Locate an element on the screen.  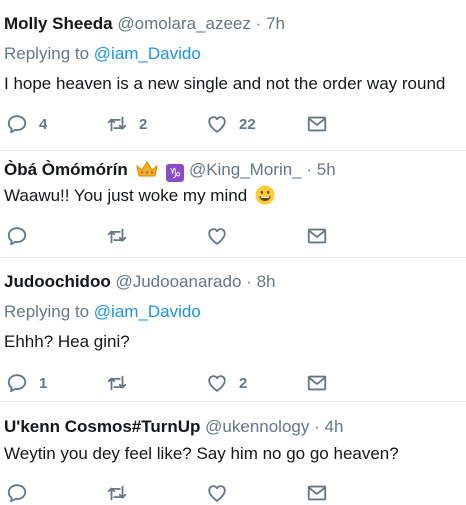
timestamp: 7h is located at coordinates (275, 23).